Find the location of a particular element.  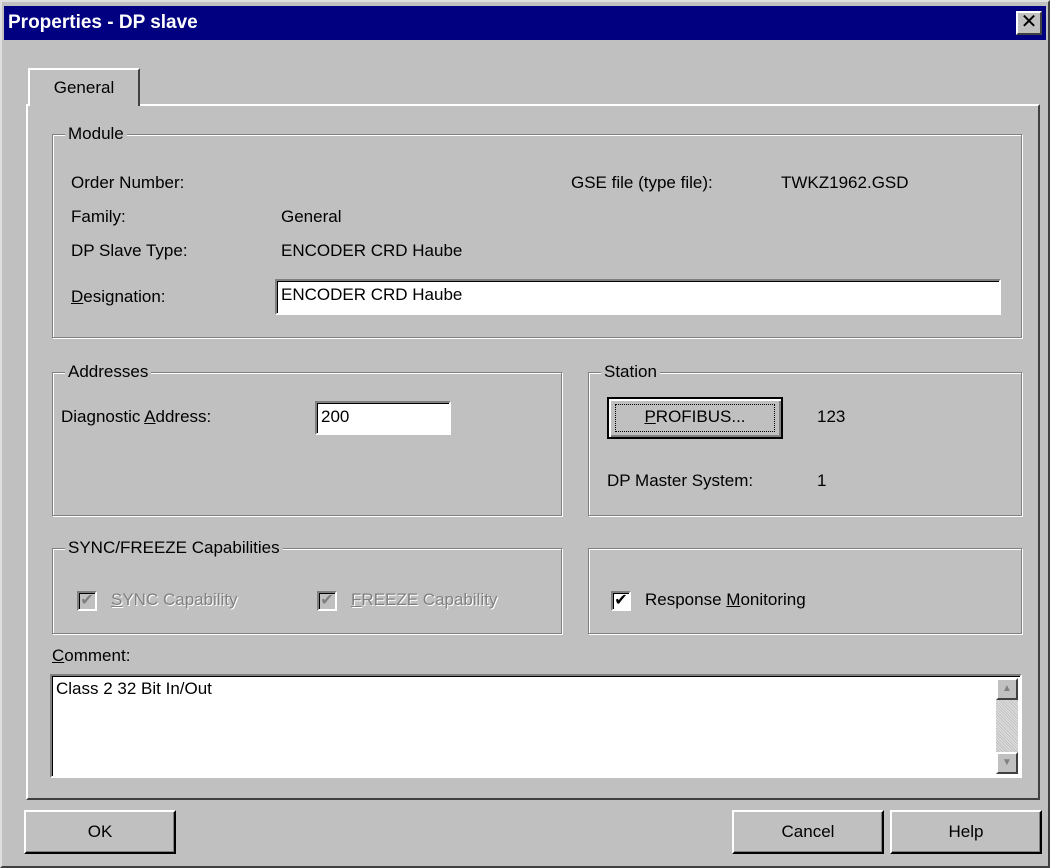

comment-text: Class 2 32 Bit In/Out is located at coordinates (134, 688).